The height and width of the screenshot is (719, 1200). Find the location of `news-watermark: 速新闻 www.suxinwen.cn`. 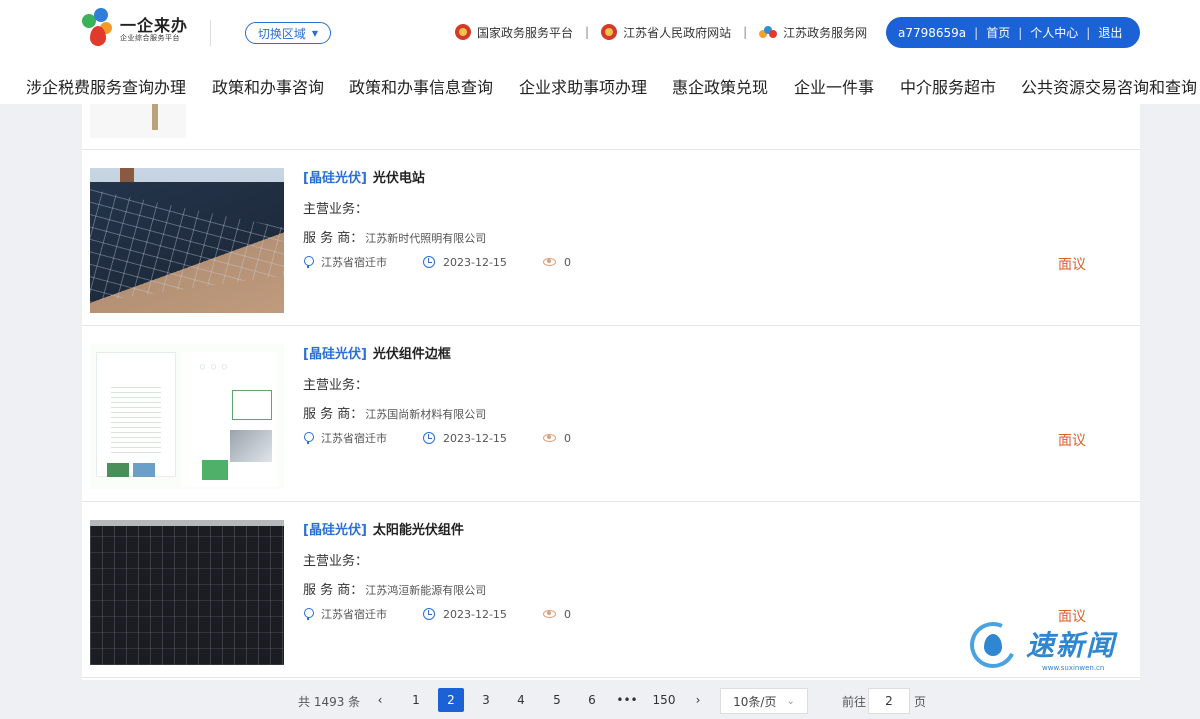

news-watermark: 速新闻 www.suxinwen.cn is located at coordinates (1051, 648).